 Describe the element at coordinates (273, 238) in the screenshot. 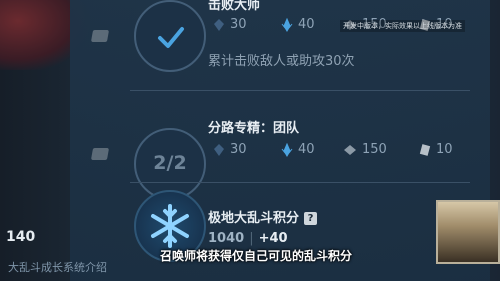

I see `points-gain: +40` at that location.